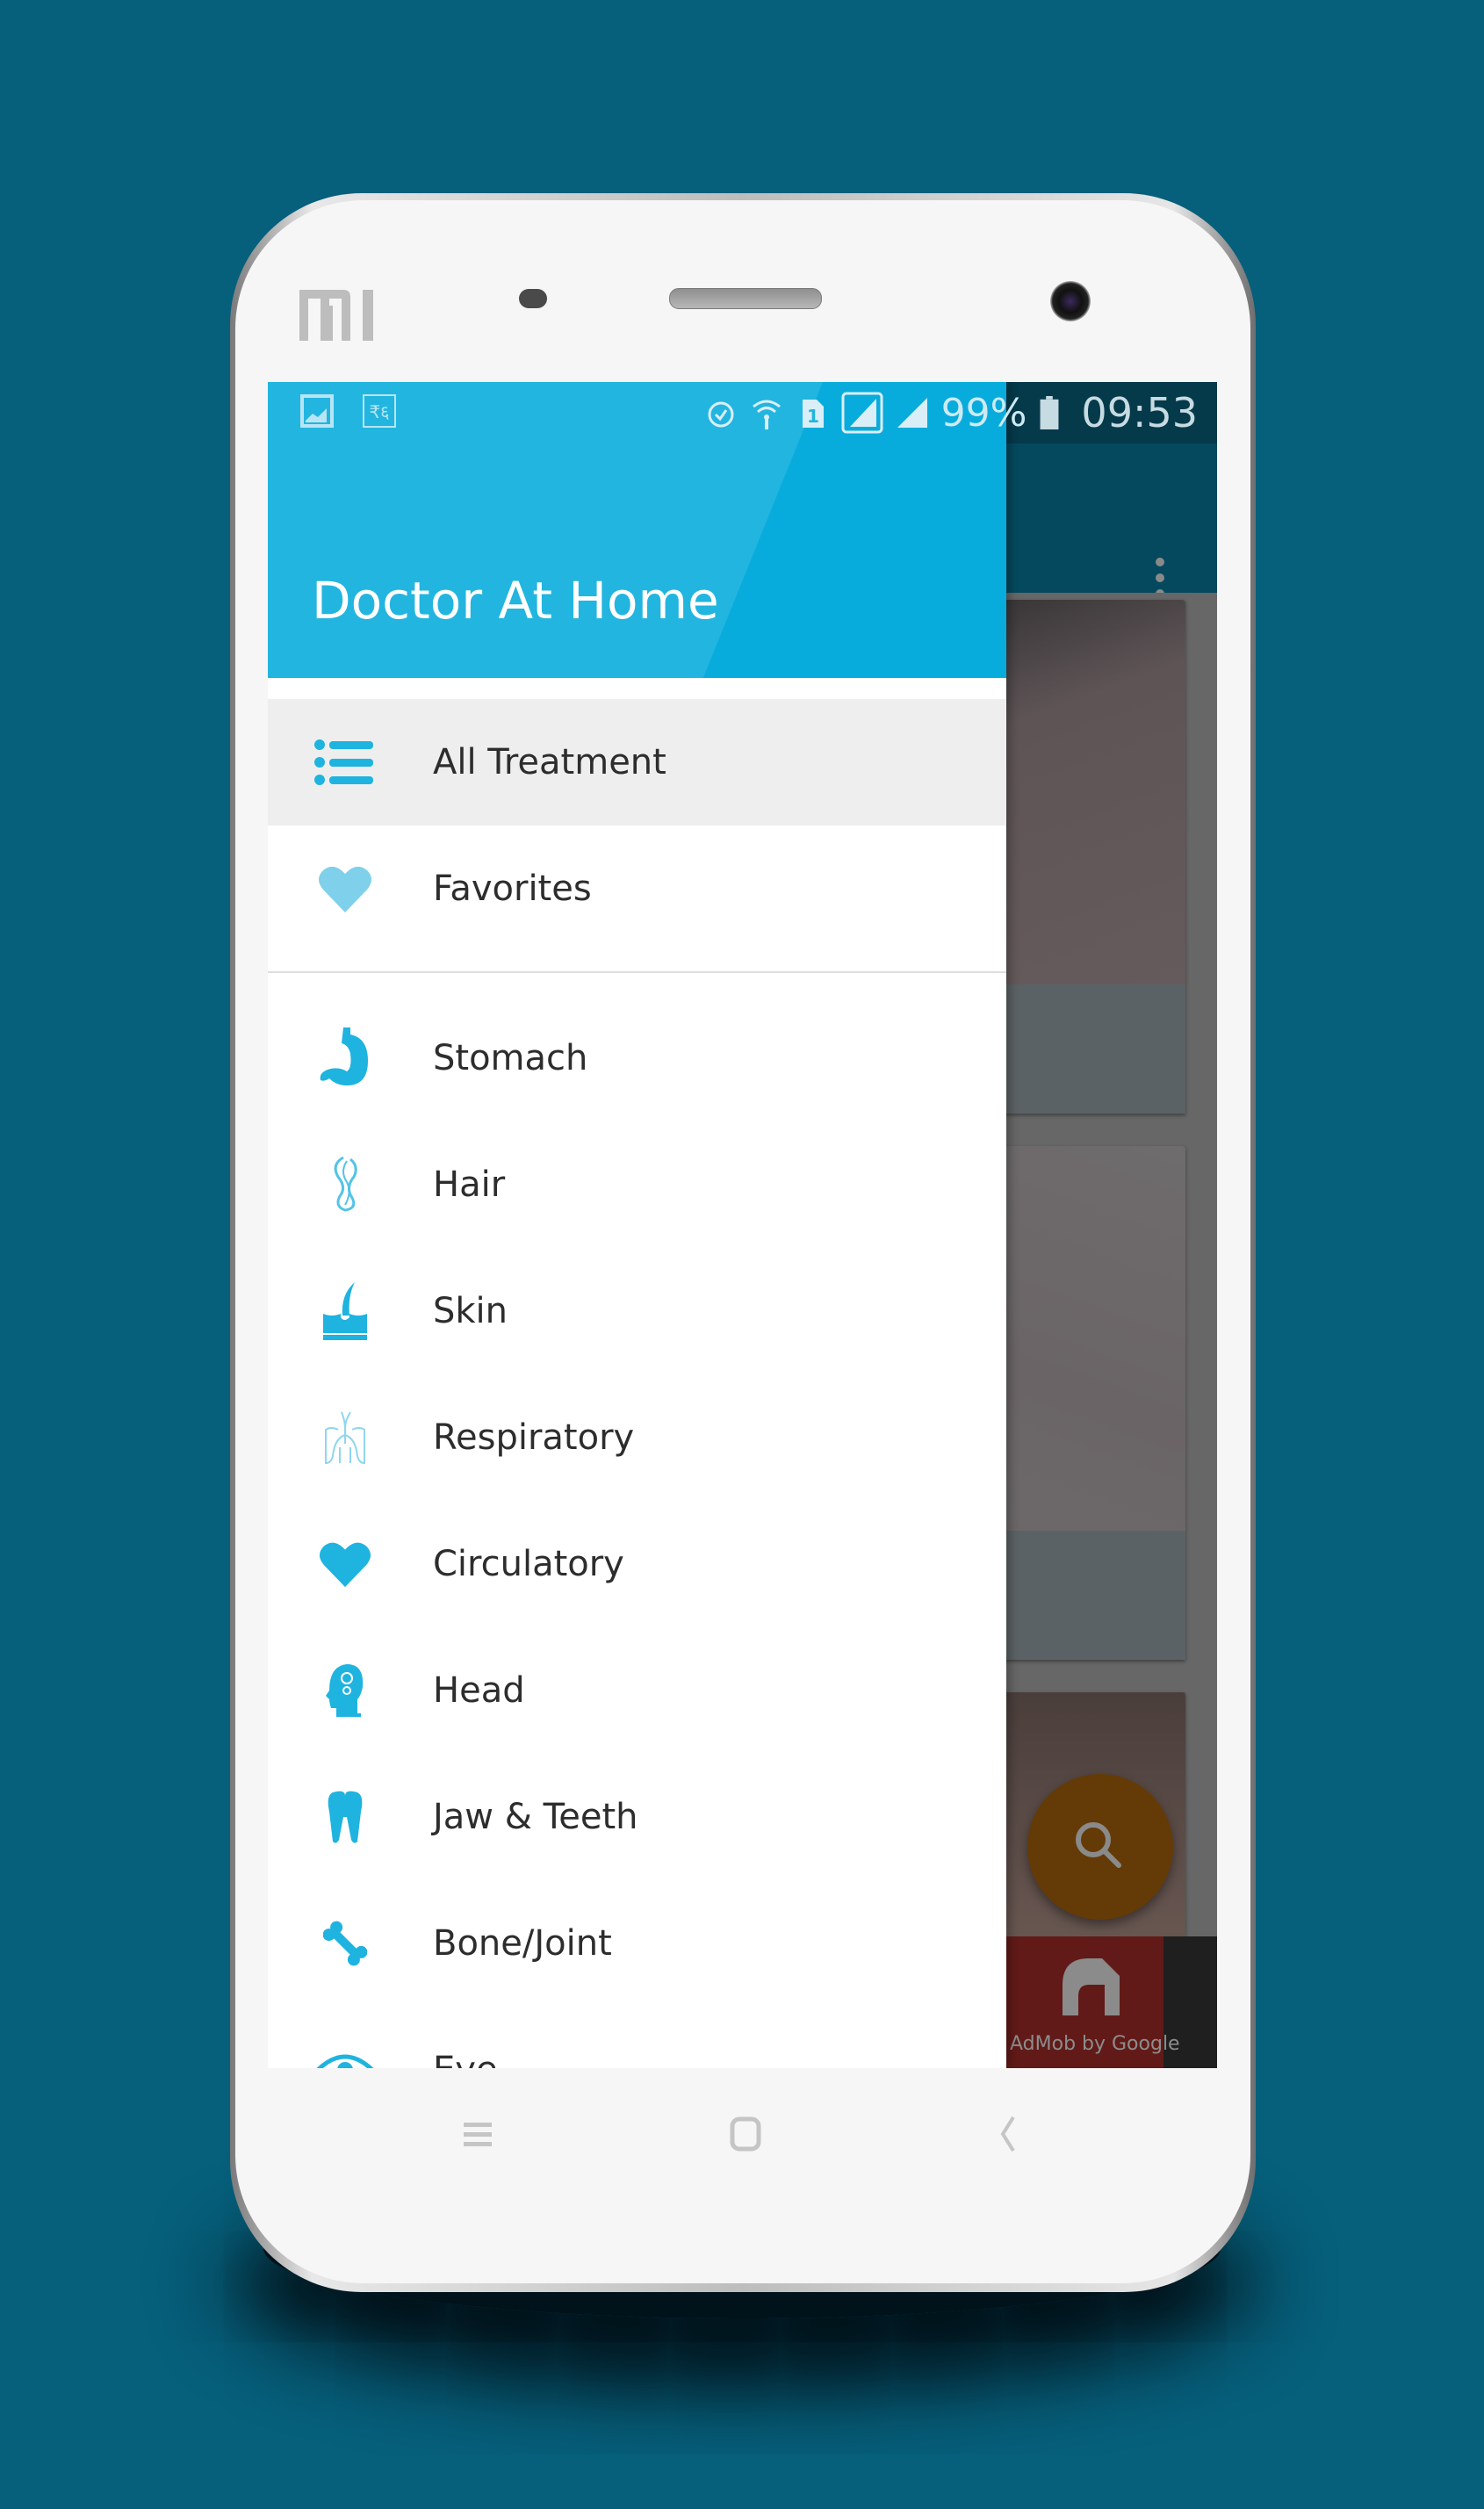 Image resolution: width=1484 pixels, height=2509 pixels. Describe the element at coordinates (345, 1185) in the screenshot. I see `hair-icon` at that location.